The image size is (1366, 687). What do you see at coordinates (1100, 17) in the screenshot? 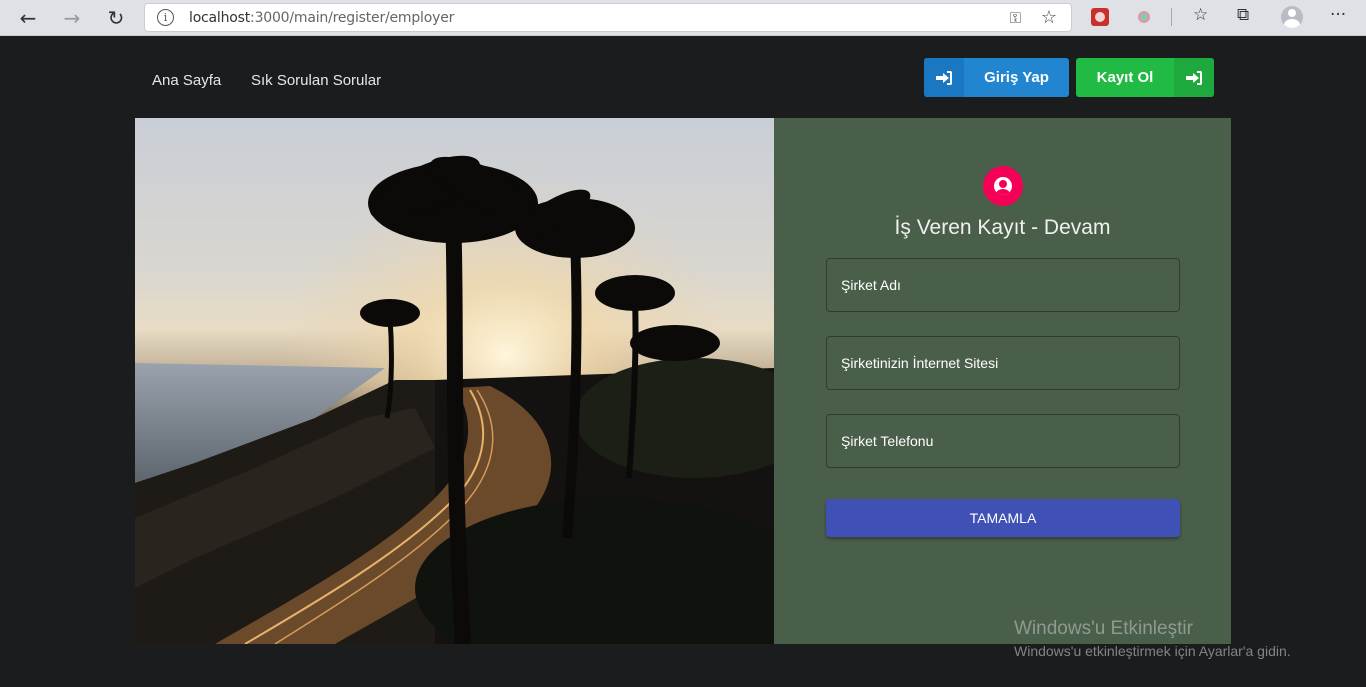
I see `extension-icon` at bounding box center [1100, 17].